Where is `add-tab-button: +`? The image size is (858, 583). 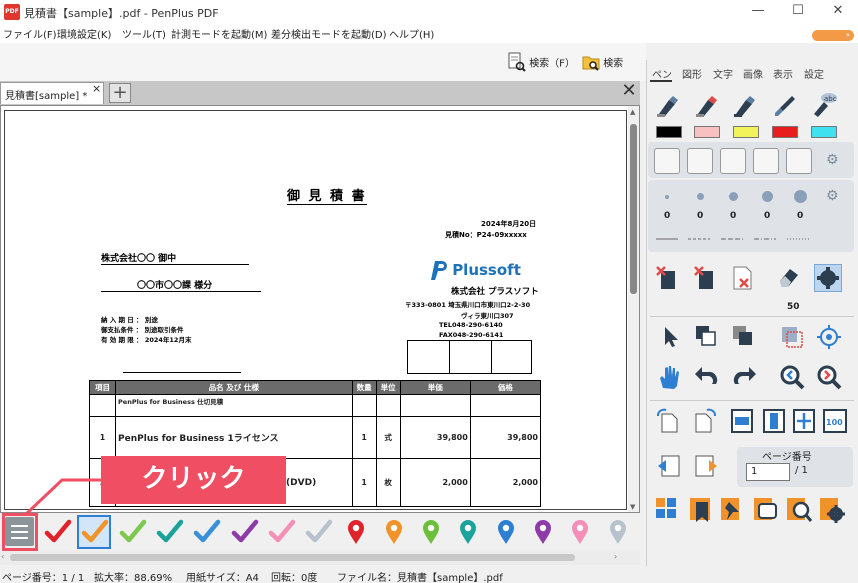 add-tab-button: + is located at coordinates (120, 93).